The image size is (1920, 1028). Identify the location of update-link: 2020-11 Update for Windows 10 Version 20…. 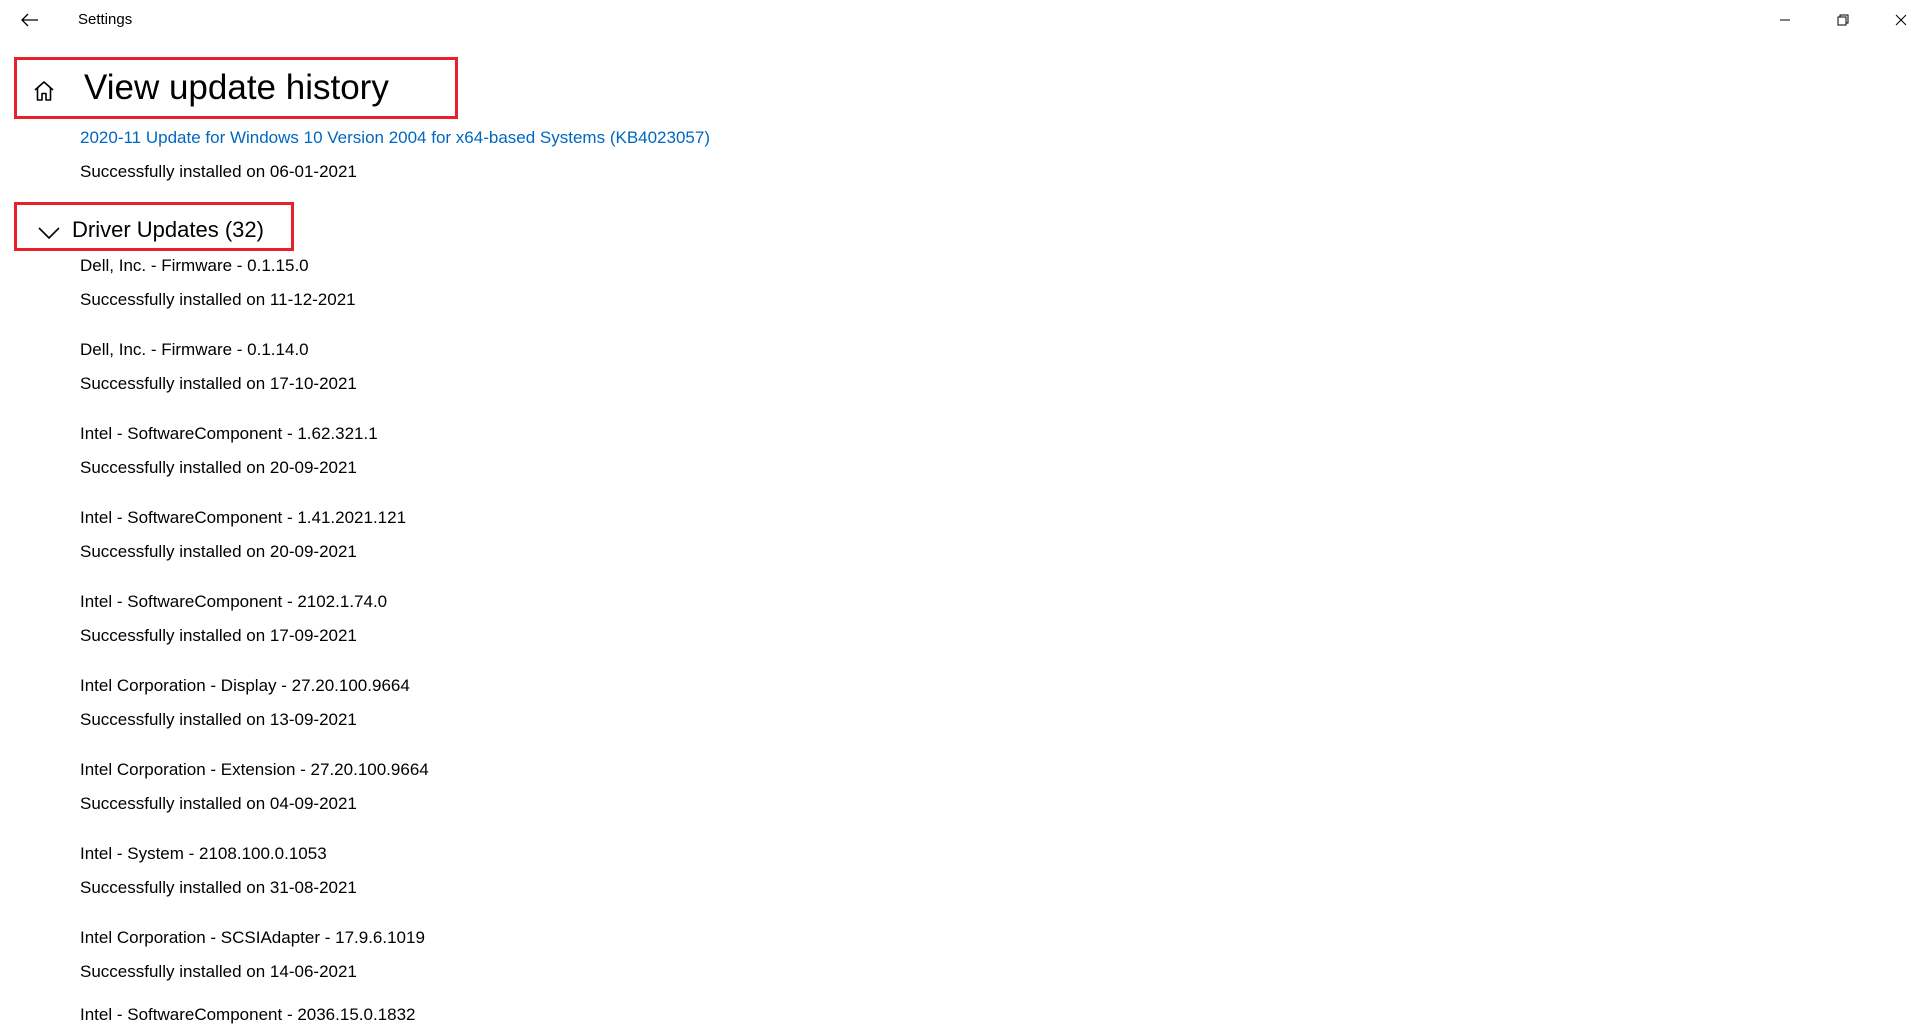
(395, 138).